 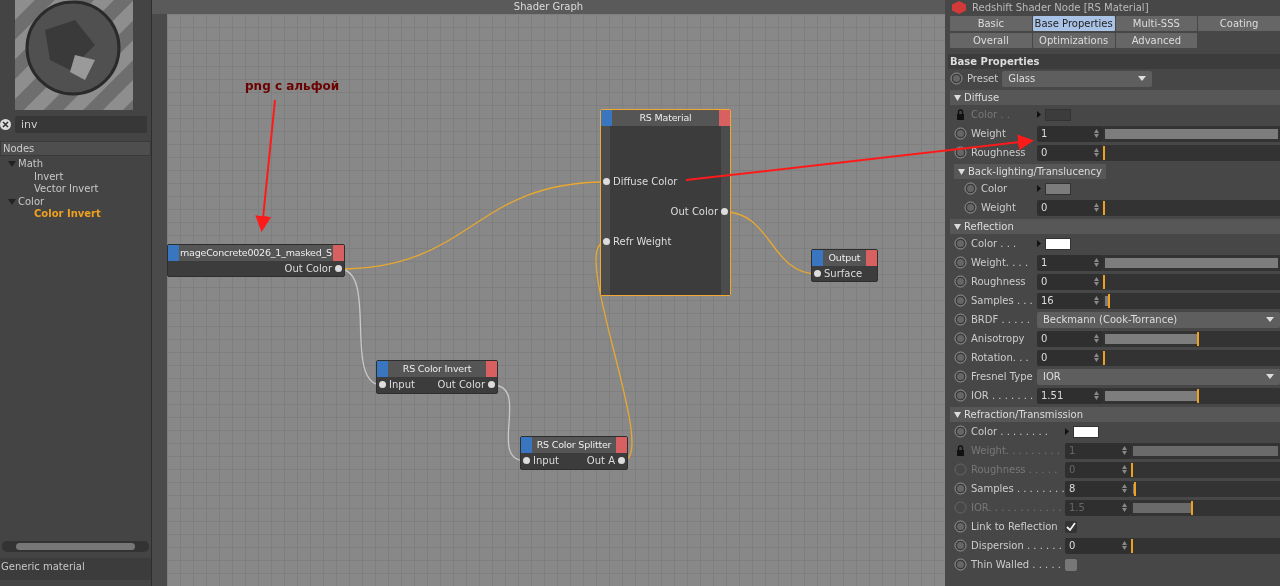 I want to click on section-header: Back-lighting/Translucency, so click(x=1030, y=171).